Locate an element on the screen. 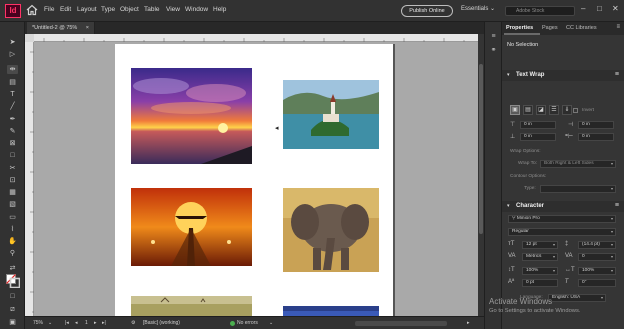  stock-search-input: Adobe Stock is located at coordinates (540, 11).